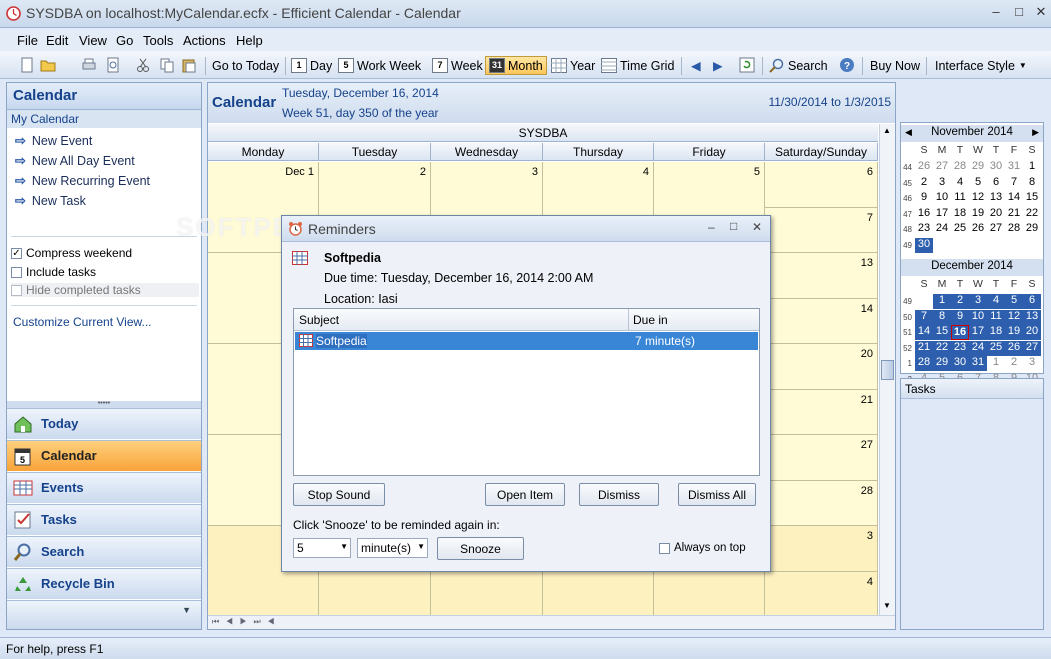  I want to click on new-all-day-event-action: ⇨ New All Day Event, so click(75, 161).